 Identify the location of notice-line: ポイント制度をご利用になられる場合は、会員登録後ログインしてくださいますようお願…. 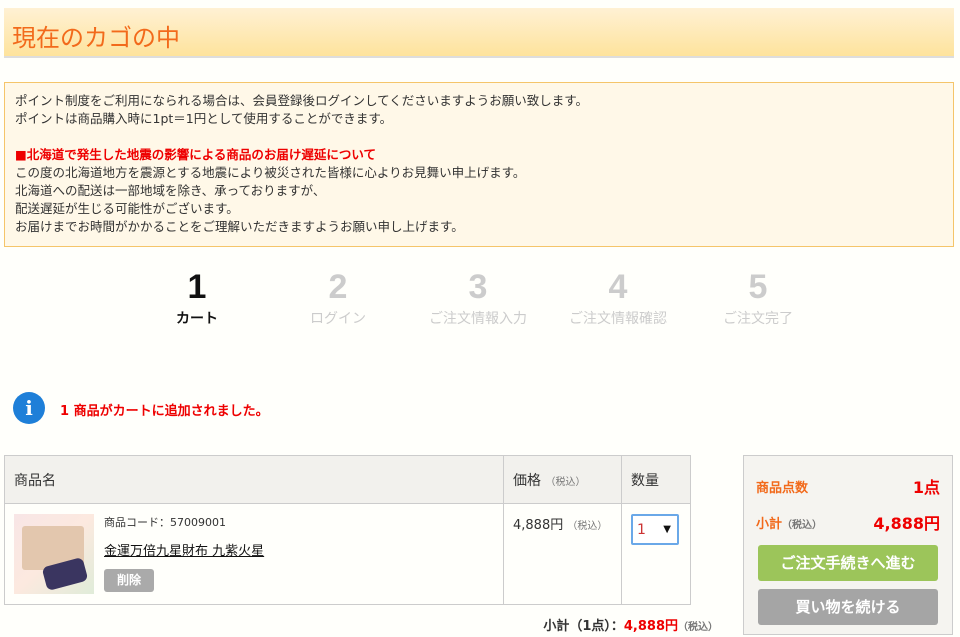
(302, 100).